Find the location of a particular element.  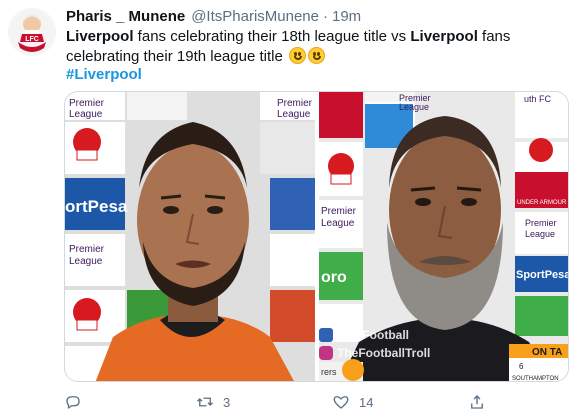

board-league-r1: League is located at coordinates (414, 107).